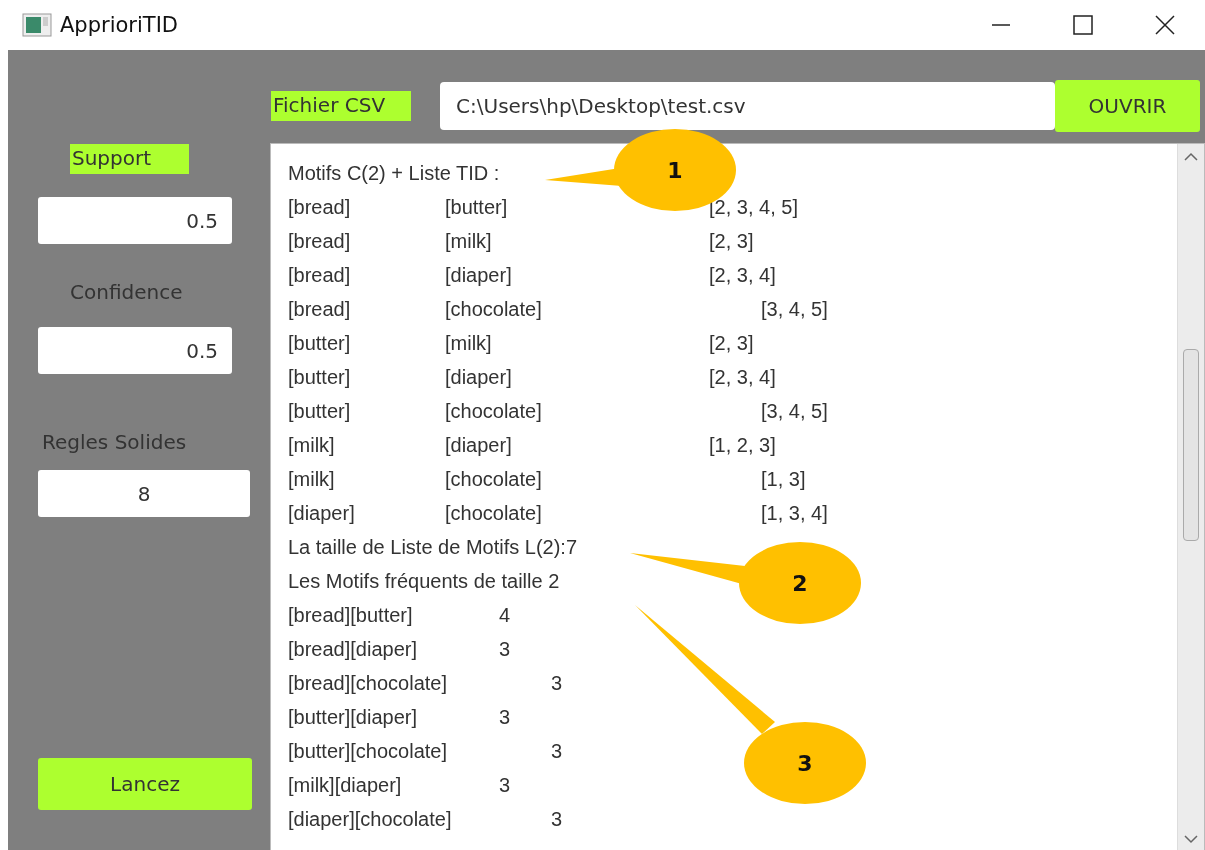 The image size is (1205, 850). I want to click on callout-number: 1, so click(675, 170).